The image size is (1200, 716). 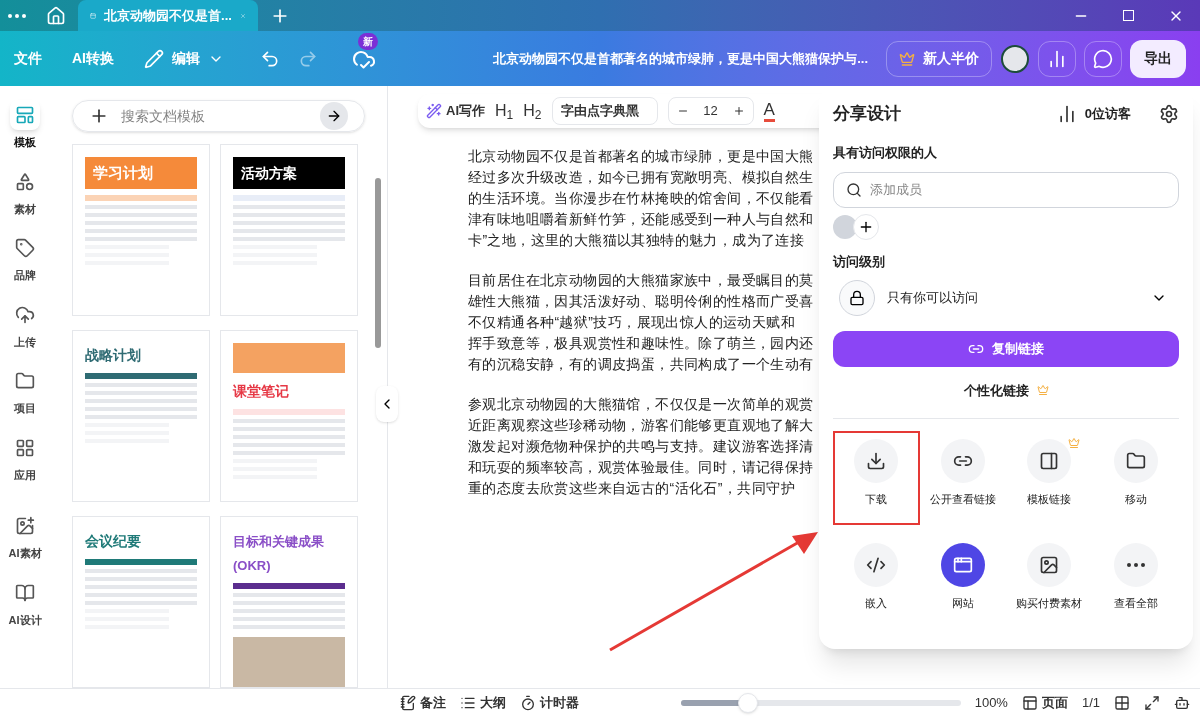 I want to click on copy-link-button: 复制链接, so click(x=1006, y=348).